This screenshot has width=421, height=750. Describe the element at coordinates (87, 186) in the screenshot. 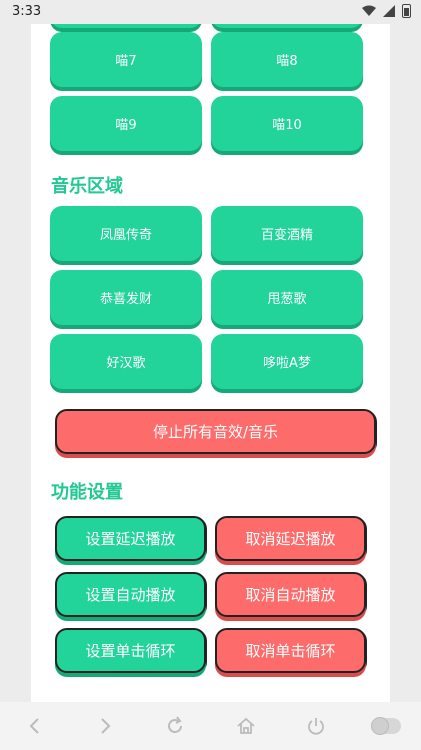

I see `music-section-title: 音乐区域` at that location.